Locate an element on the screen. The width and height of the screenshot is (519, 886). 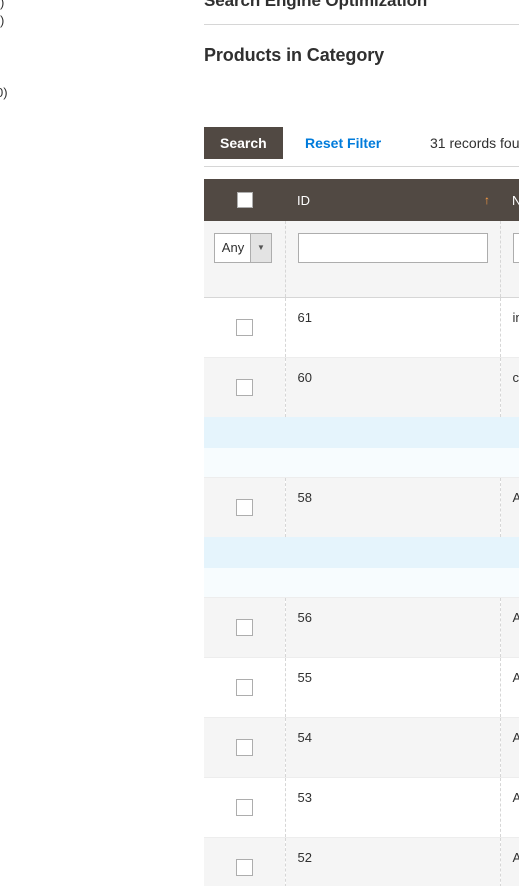
table-row: 61in is located at coordinates (361, 327).